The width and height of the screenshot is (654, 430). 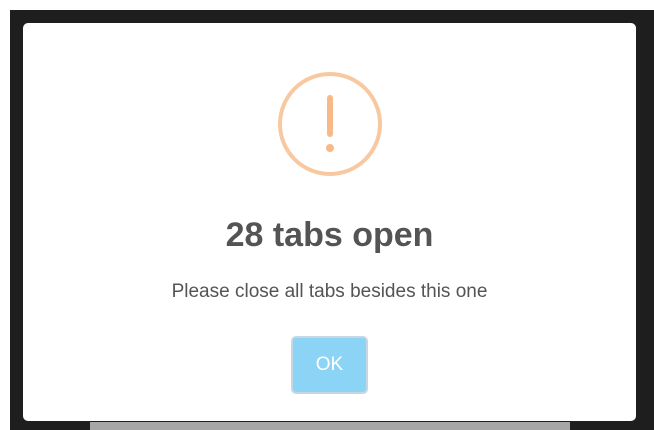 I want to click on warning-exclamation-icon, so click(x=330, y=124).